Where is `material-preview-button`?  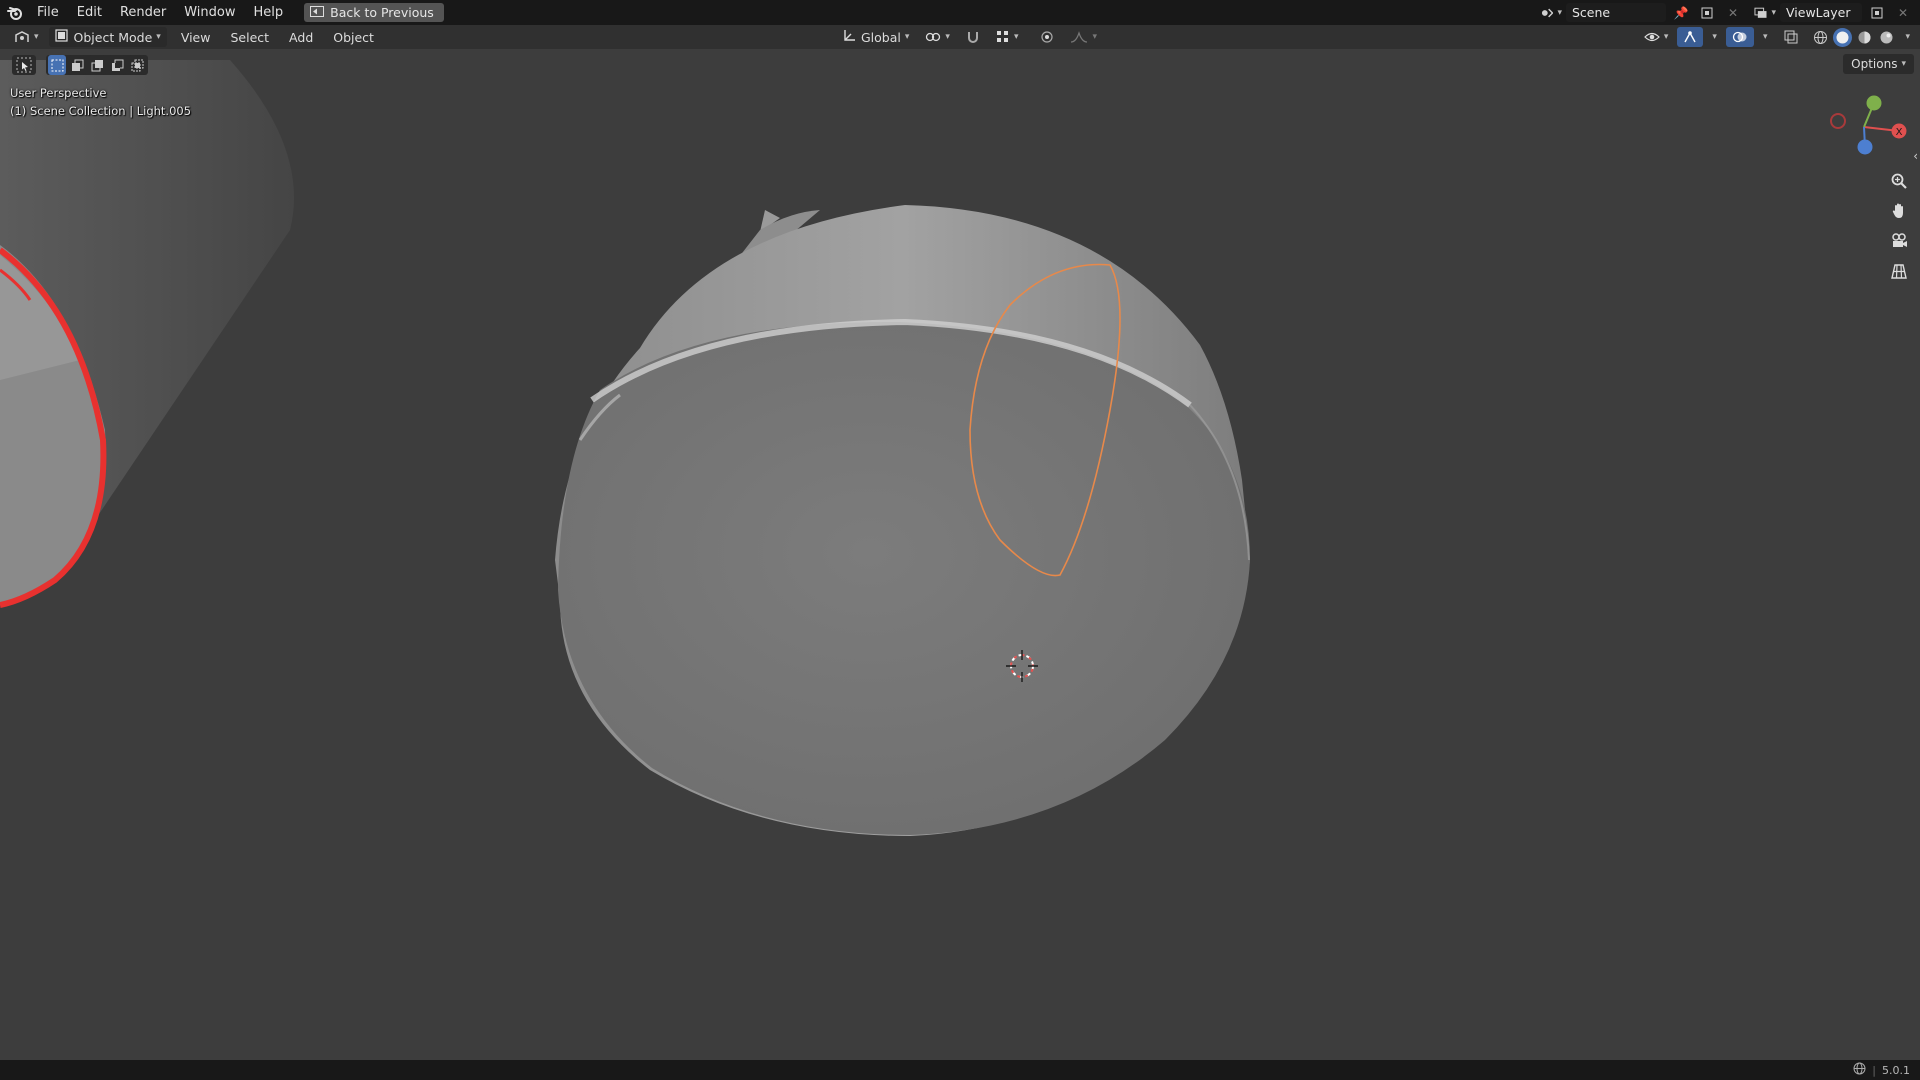 material-preview-button is located at coordinates (1864, 37).